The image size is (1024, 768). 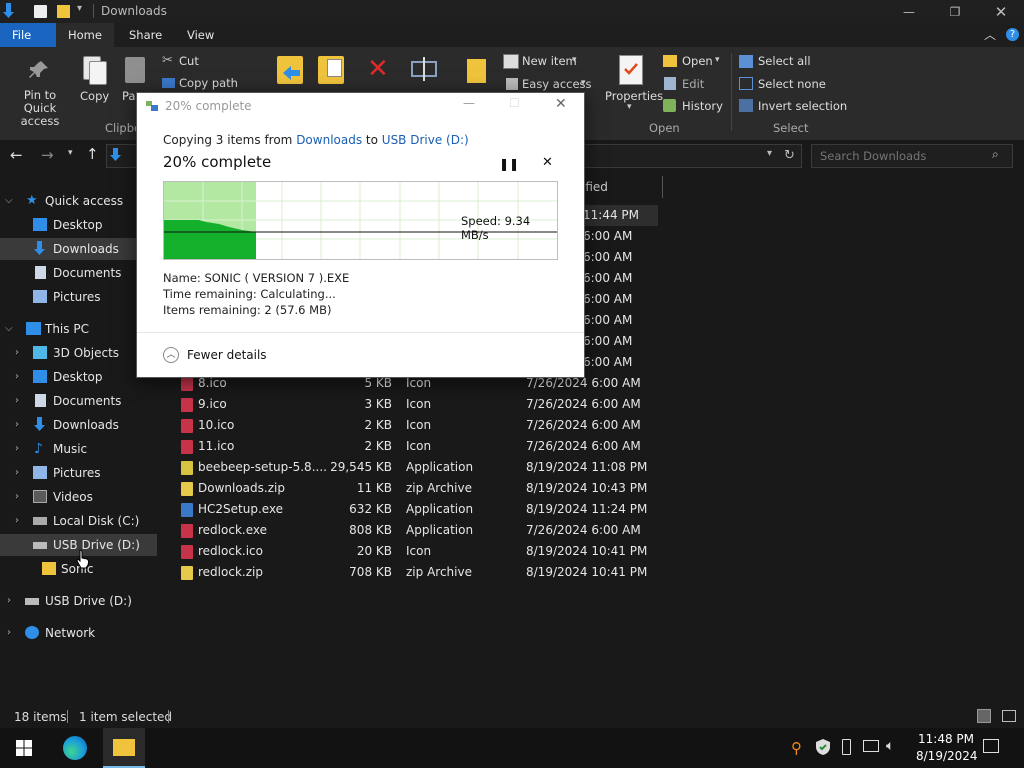 What do you see at coordinates (990, 34) in the screenshot?
I see `collapse-ribbon-icon: ︿` at bounding box center [990, 34].